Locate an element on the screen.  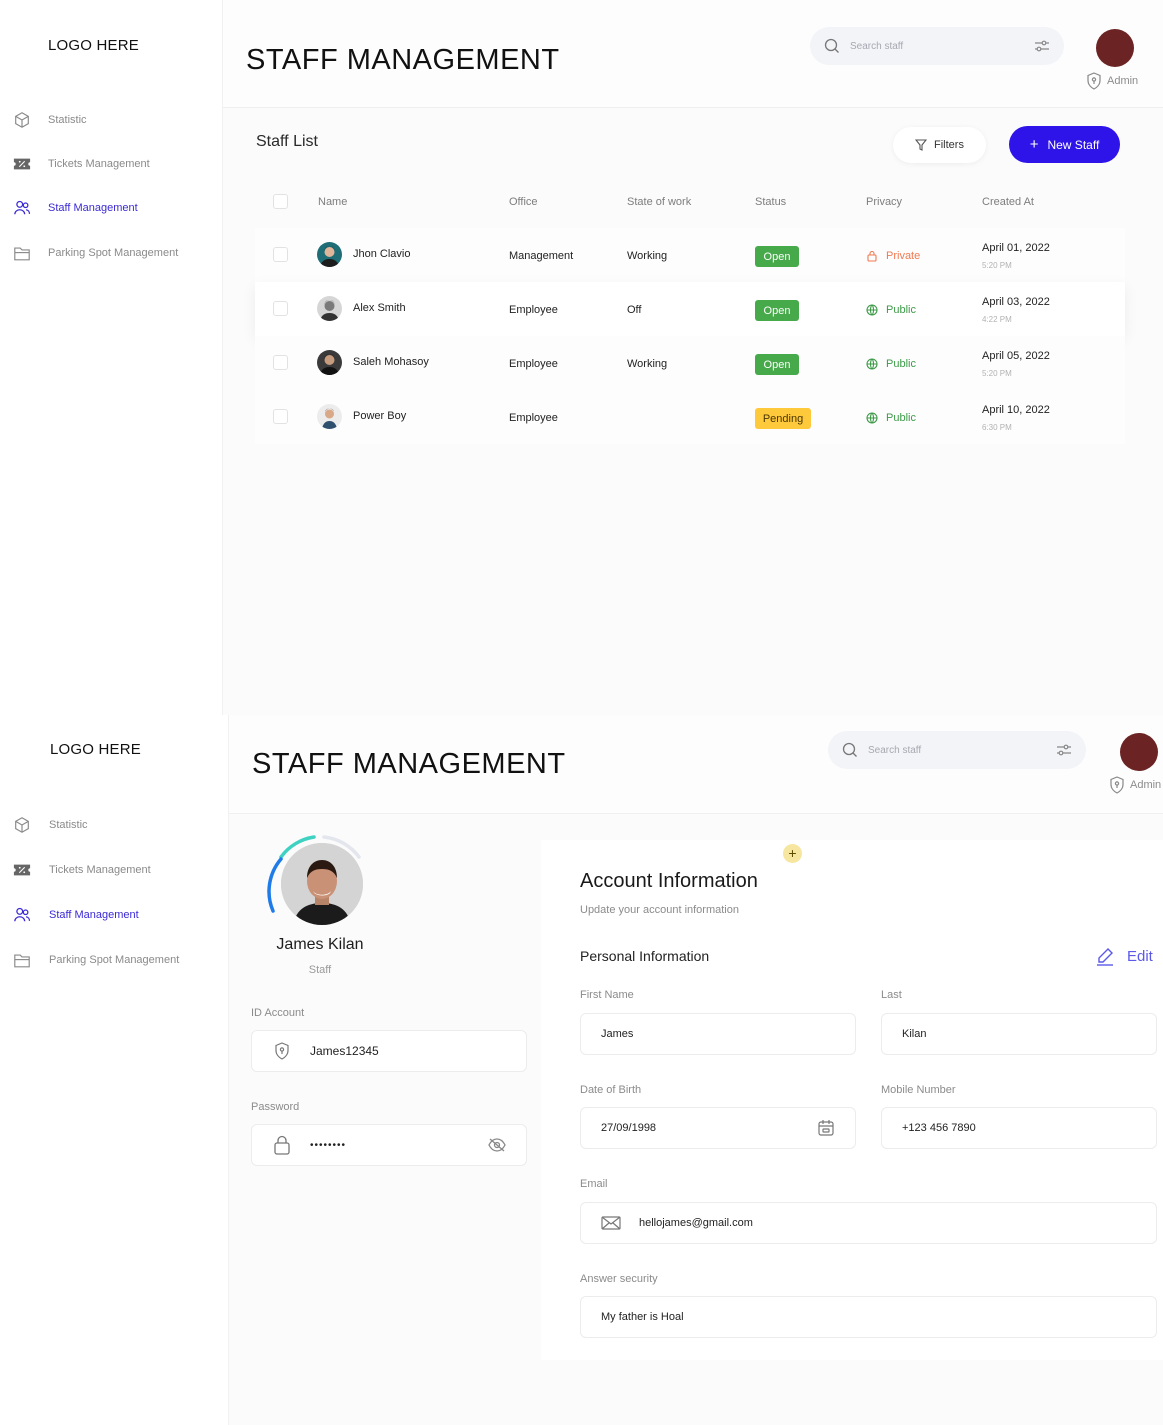
search-icon is located at coordinates (849, 749).